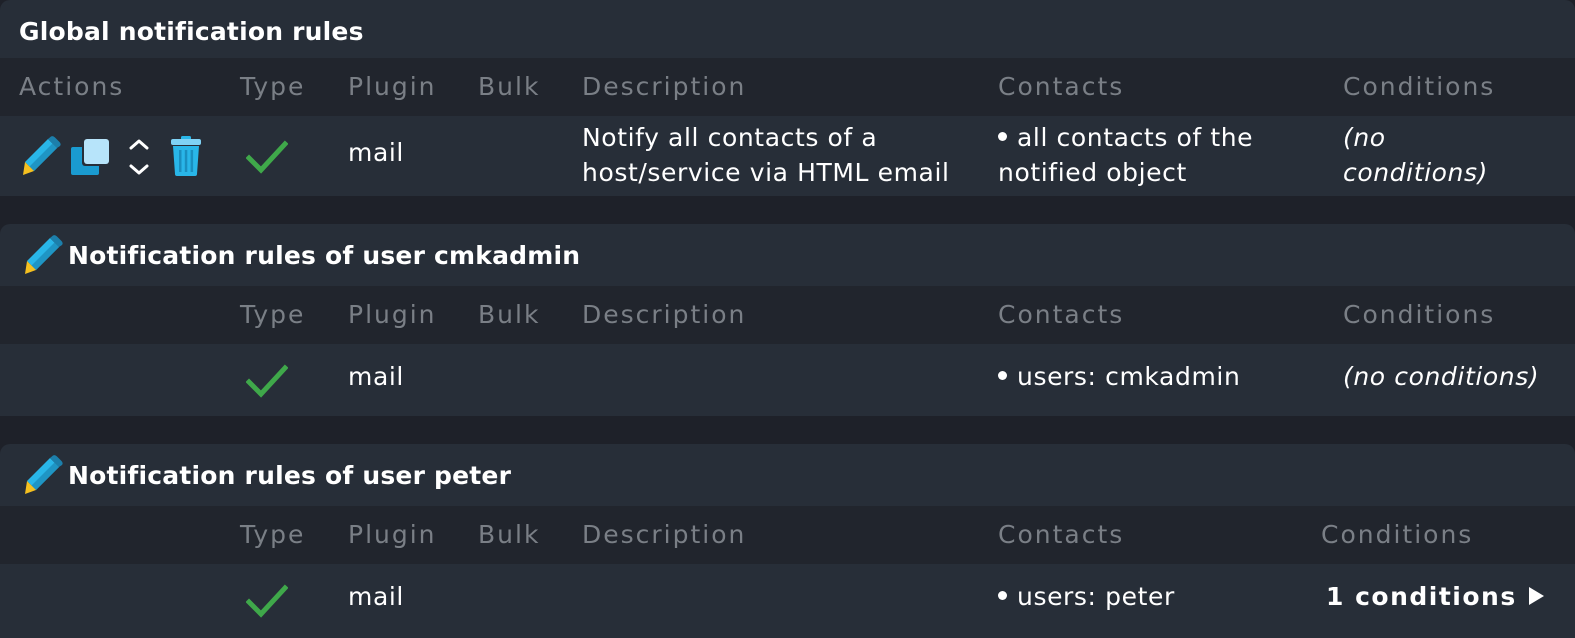  I want to click on move-icon, so click(139, 159).